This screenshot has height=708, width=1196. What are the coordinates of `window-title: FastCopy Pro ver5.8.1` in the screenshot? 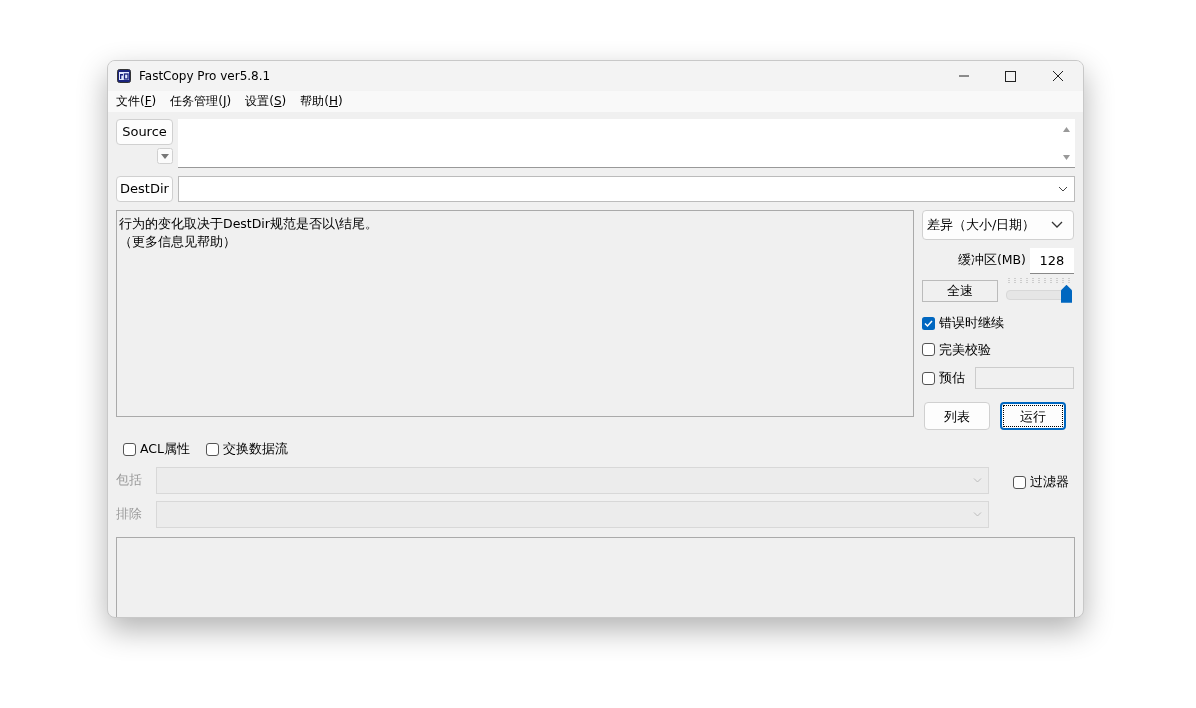 It's located at (205, 76).